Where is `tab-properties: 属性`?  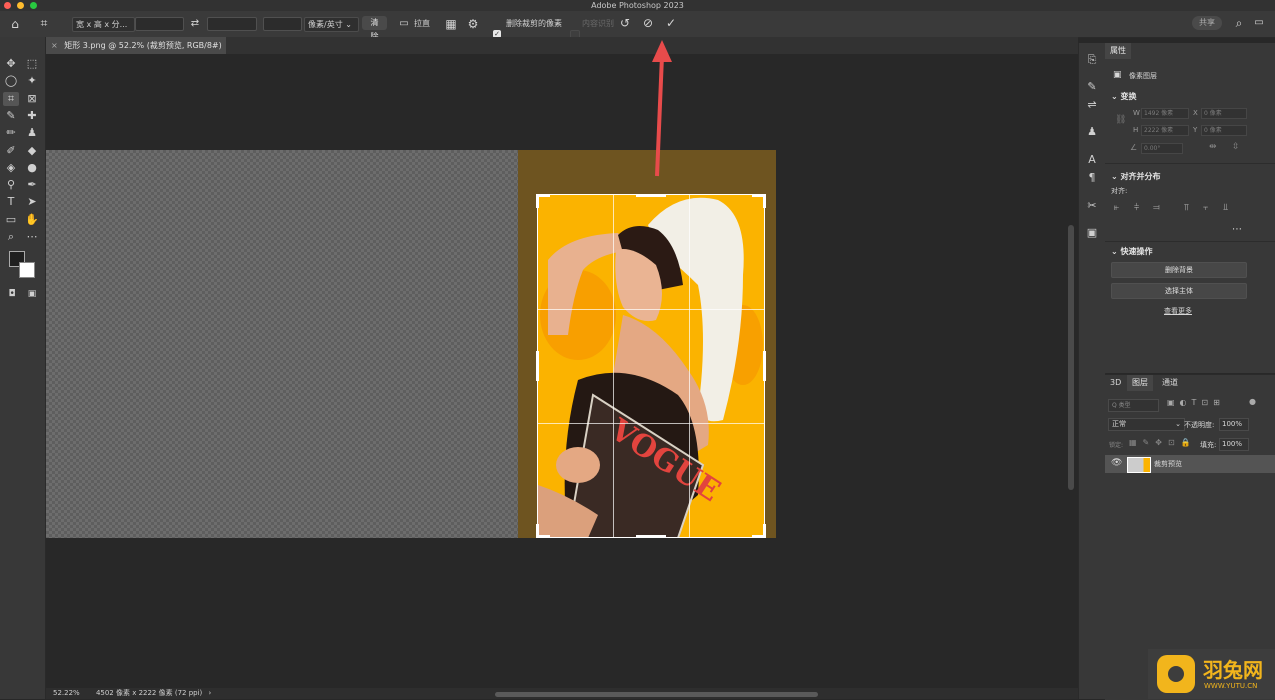
tab-properties: 属性 is located at coordinates (1118, 51).